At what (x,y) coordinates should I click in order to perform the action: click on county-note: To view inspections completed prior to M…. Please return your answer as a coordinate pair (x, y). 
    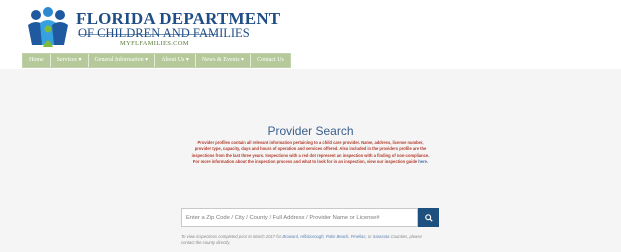
    Looking at the image, I should click on (301, 240).